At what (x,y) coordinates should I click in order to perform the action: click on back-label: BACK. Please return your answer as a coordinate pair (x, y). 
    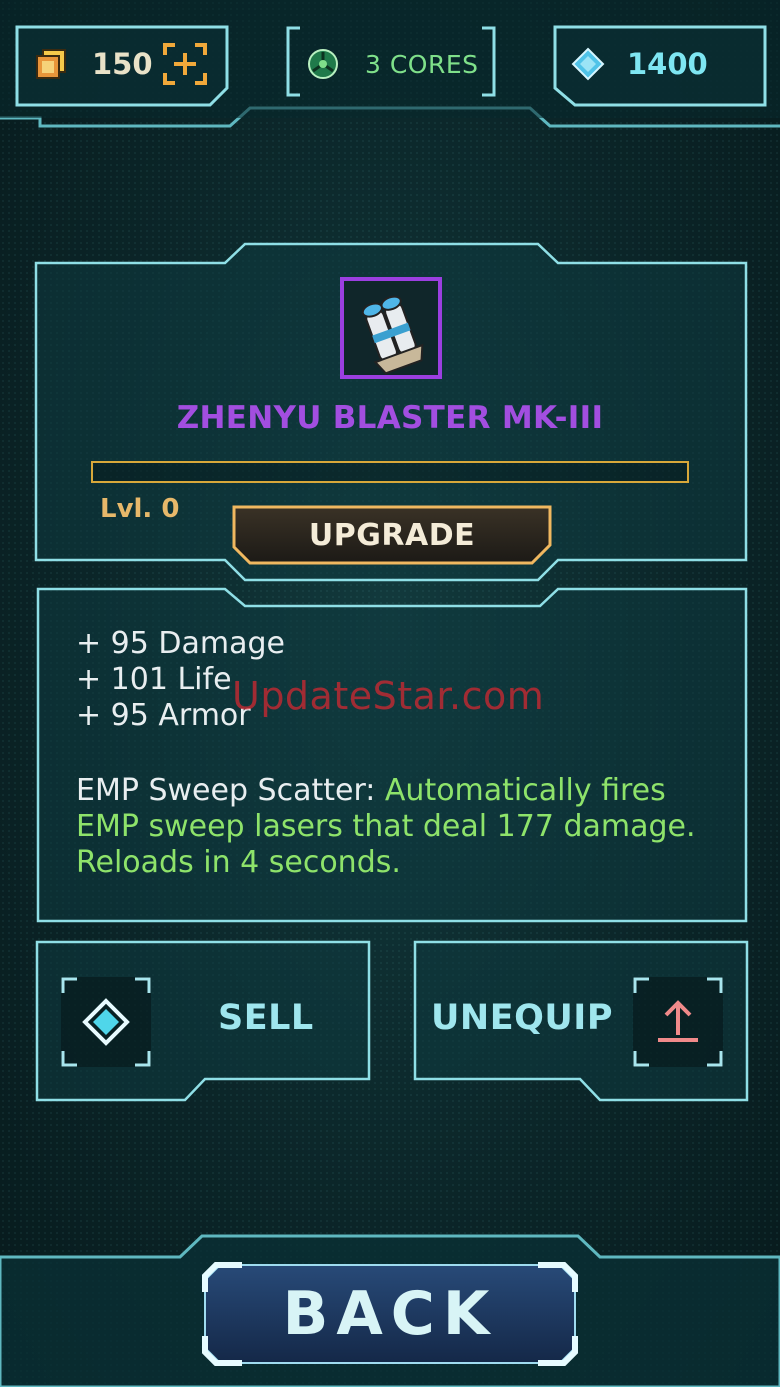
    Looking at the image, I should click on (390, 1314).